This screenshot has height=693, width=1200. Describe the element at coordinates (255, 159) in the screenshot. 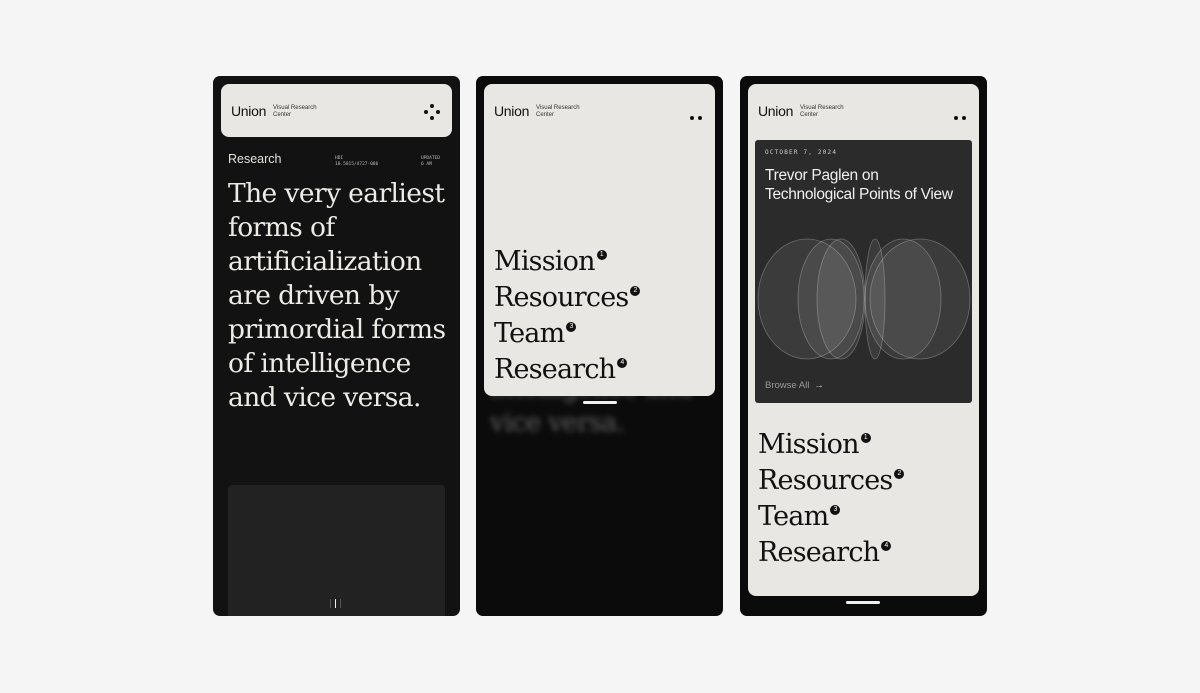

I see `section-label: Research` at that location.